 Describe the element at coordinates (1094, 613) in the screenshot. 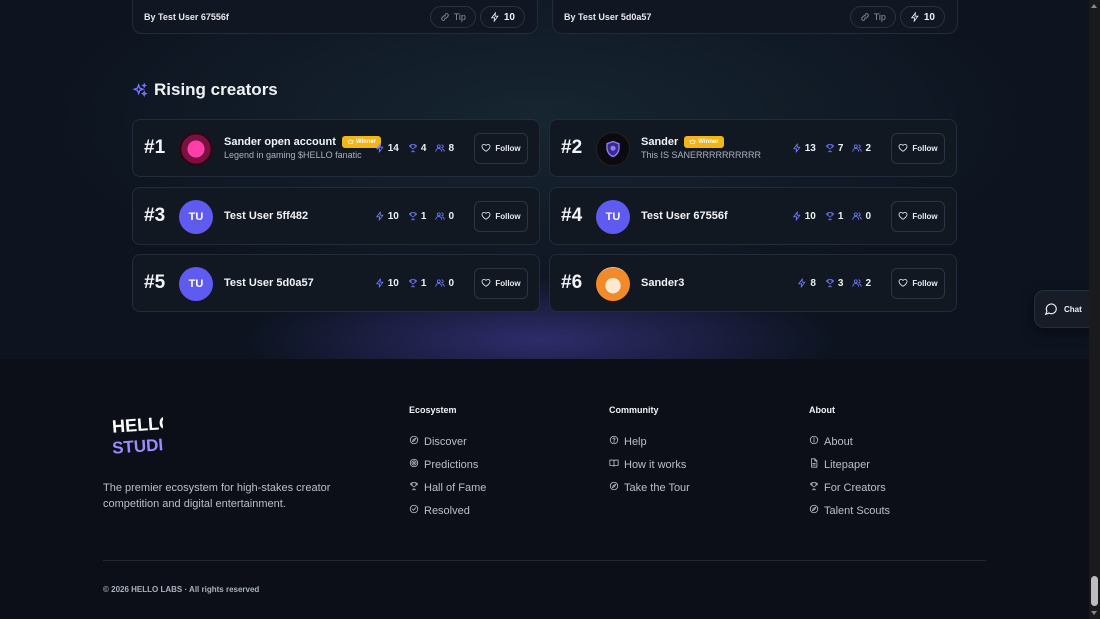

I see `scroll-down-arrow` at that location.